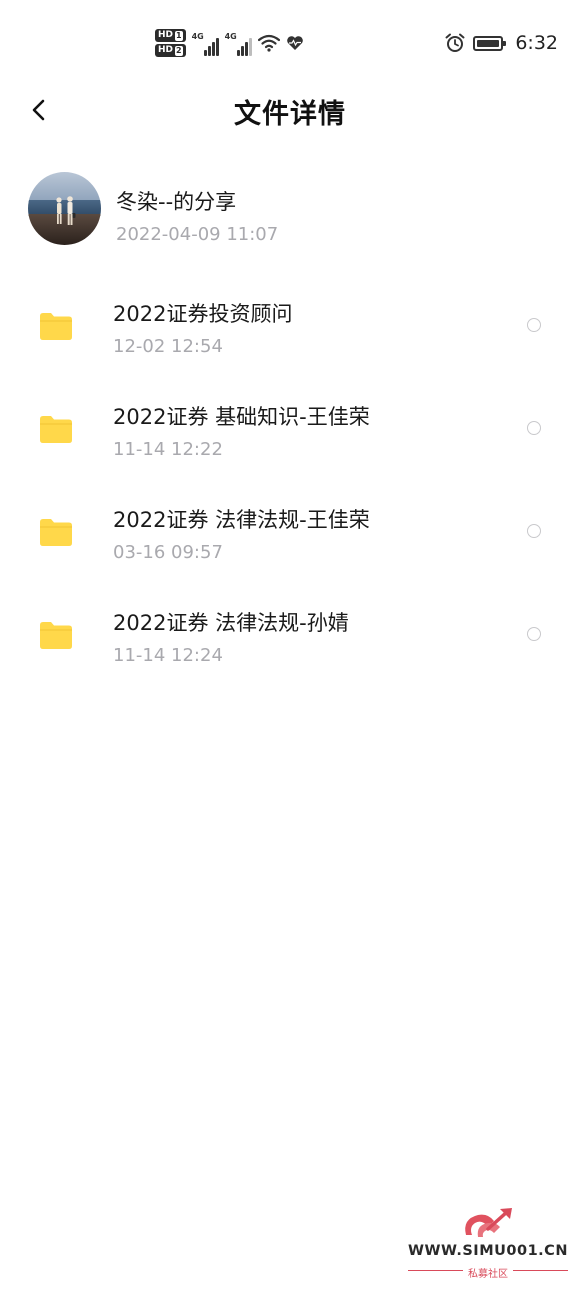  What do you see at coordinates (238, 43) in the screenshot?
I see `signal-2-icon: 4G` at bounding box center [238, 43].